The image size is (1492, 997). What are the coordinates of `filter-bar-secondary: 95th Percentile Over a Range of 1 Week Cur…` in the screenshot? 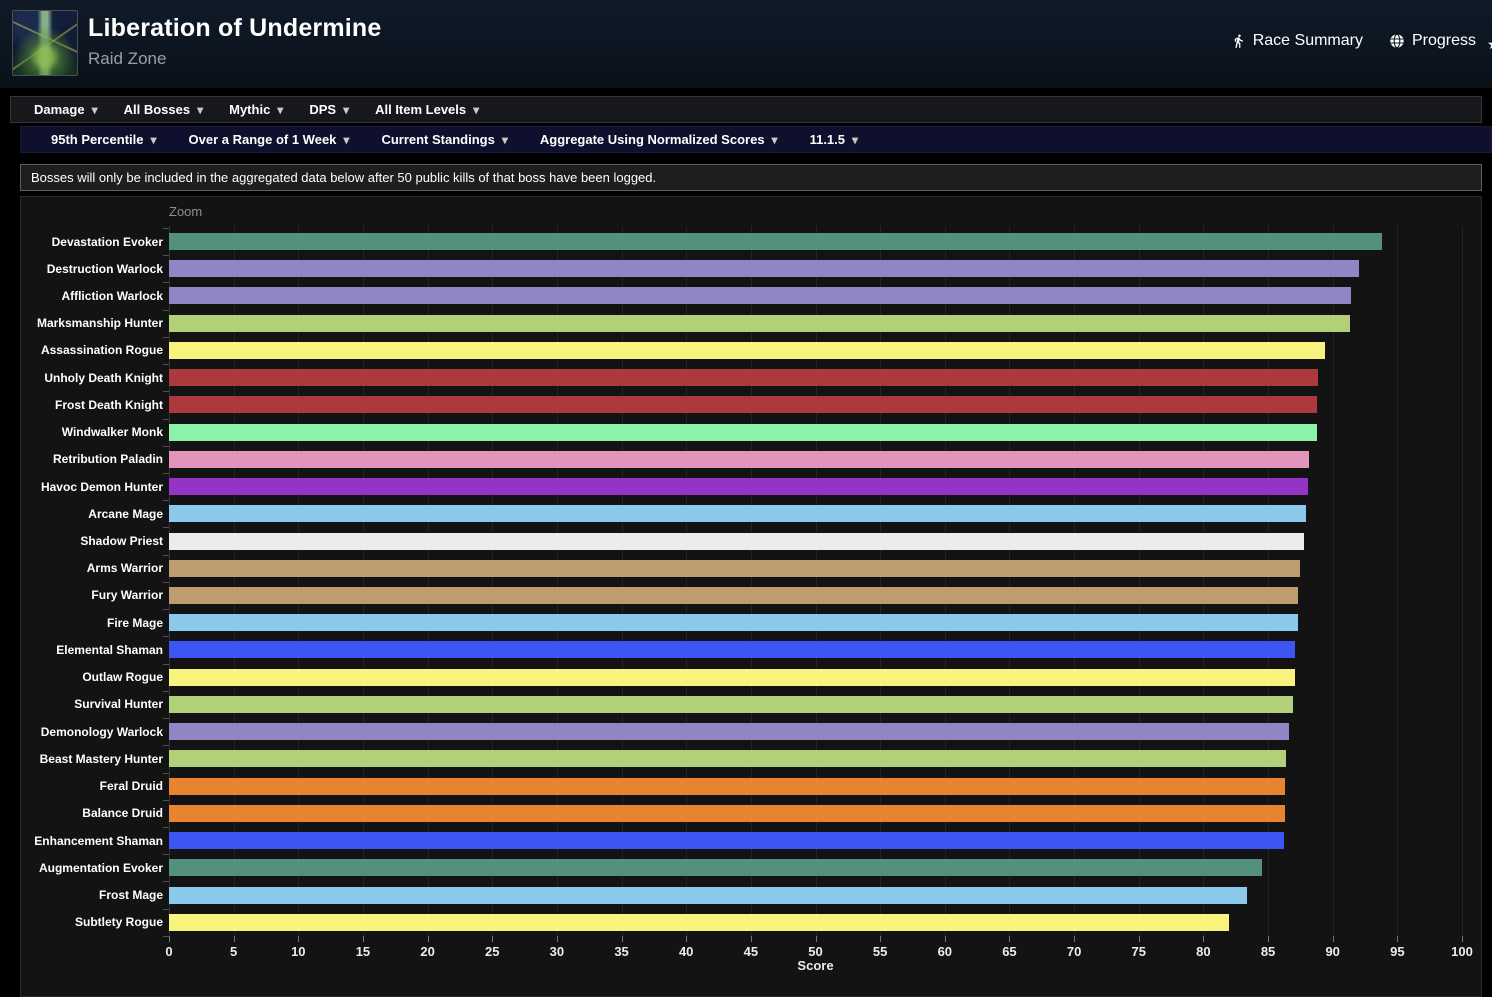 It's located at (756, 139).